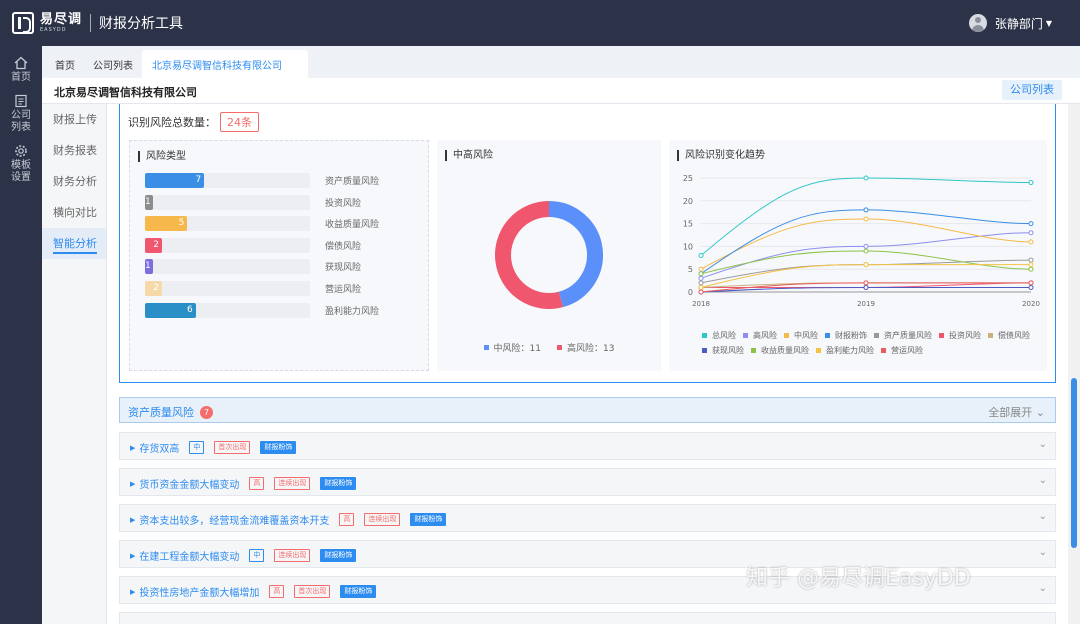  I want to click on trend-legend-item: 营运风险, so click(902, 350).